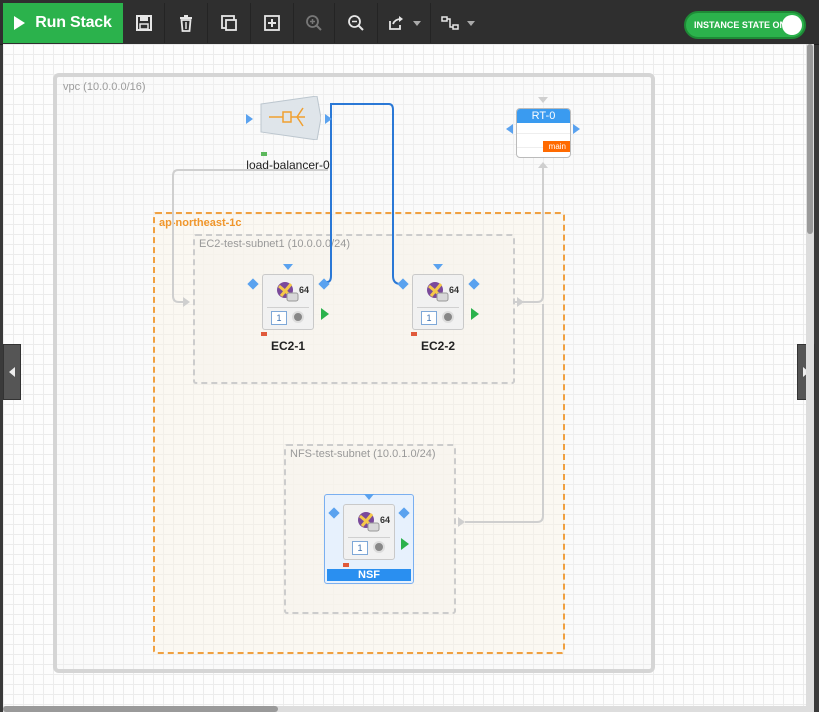  What do you see at coordinates (354, 309) in the screenshot?
I see `subnet-ec2-test: EC2-test-subnet1 (10.0.0.0/24)` at bounding box center [354, 309].